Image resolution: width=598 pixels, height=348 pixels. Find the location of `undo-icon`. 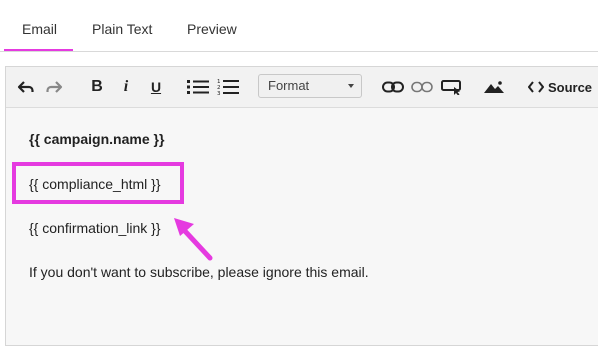

undo-icon is located at coordinates (26, 87).